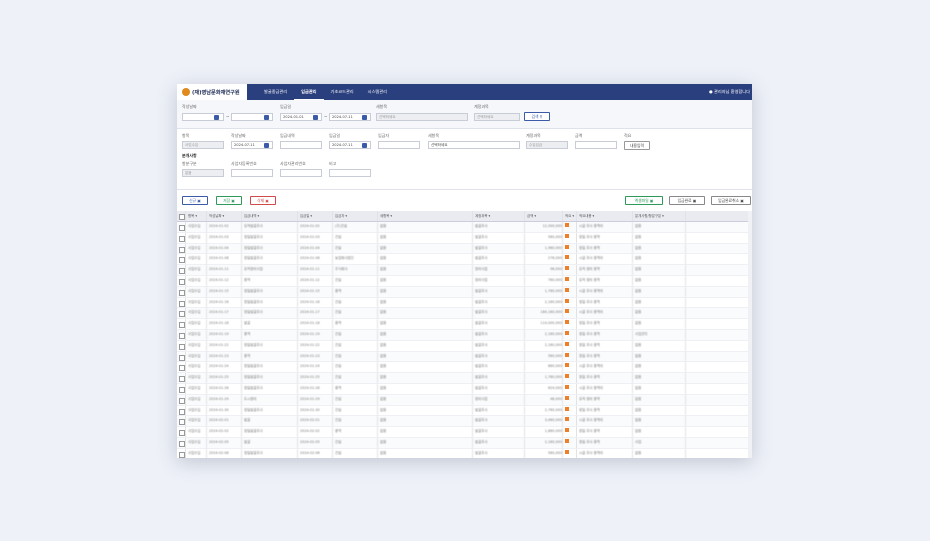  What do you see at coordinates (203, 173) in the screenshot?
I see `div-select: 없음` at bounding box center [203, 173].